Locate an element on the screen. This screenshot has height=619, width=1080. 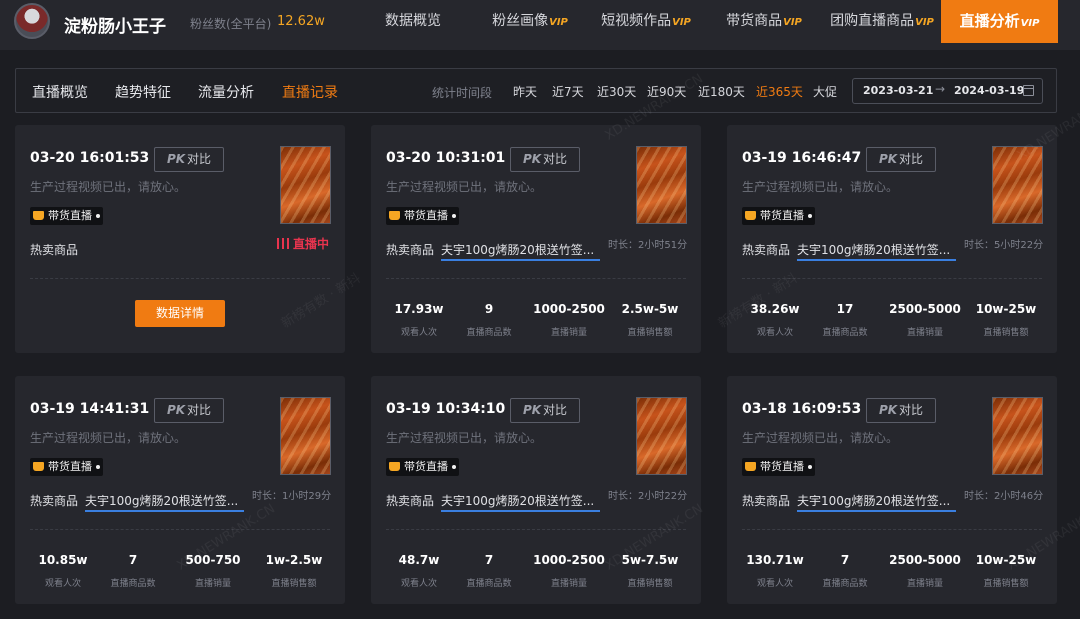
nav-tab-short-videos: 短视频作品VIP is located at coordinates (646, 21).